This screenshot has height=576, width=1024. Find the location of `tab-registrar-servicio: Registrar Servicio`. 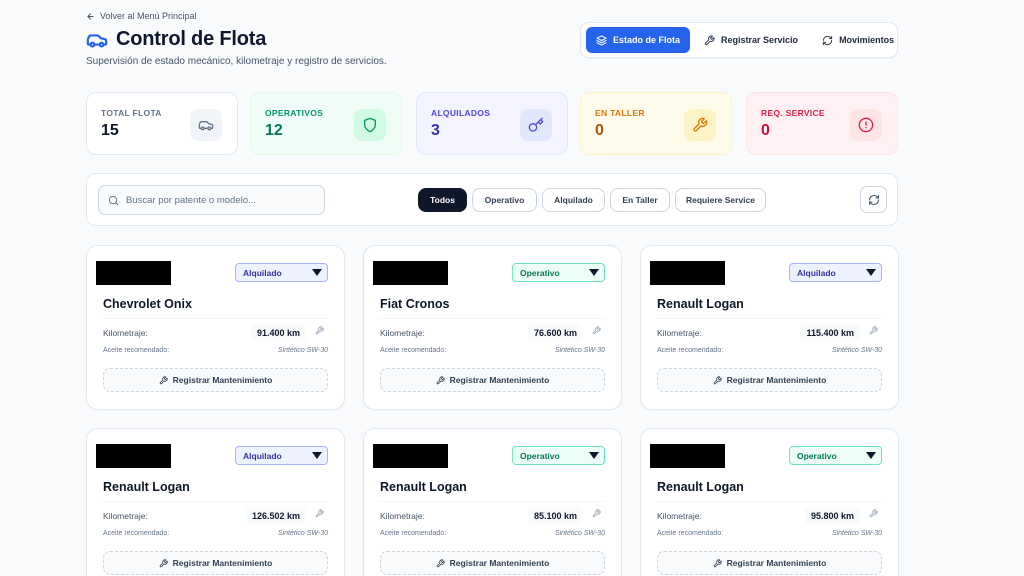

tab-registrar-servicio: Registrar Servicio is located at coordinates (751, 40).